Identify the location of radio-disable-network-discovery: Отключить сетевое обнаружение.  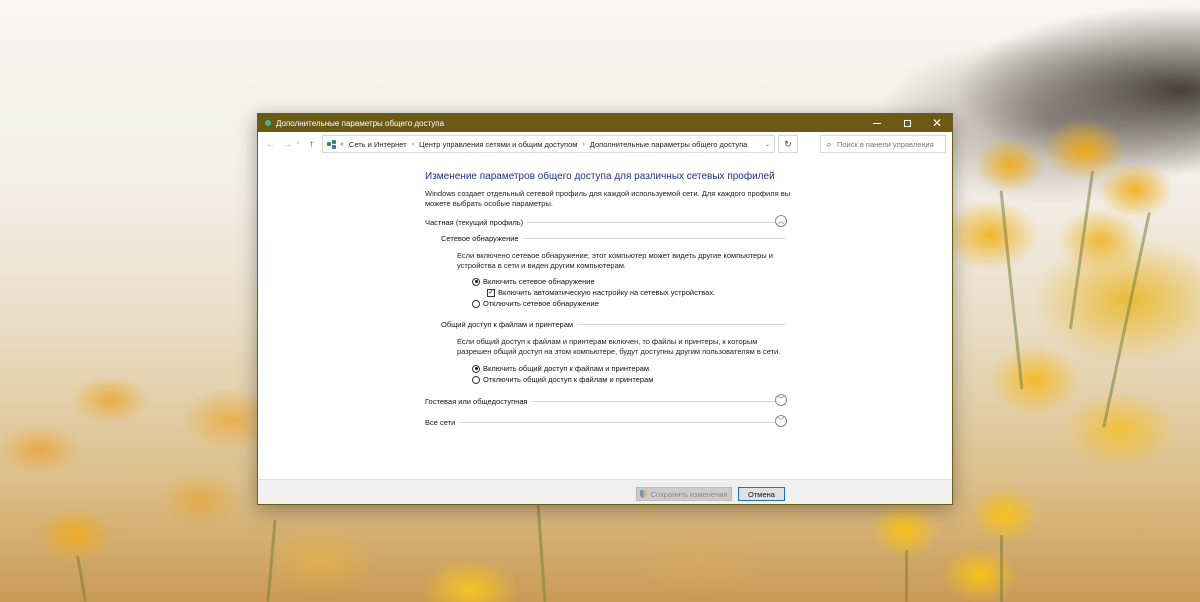
(535, 303).